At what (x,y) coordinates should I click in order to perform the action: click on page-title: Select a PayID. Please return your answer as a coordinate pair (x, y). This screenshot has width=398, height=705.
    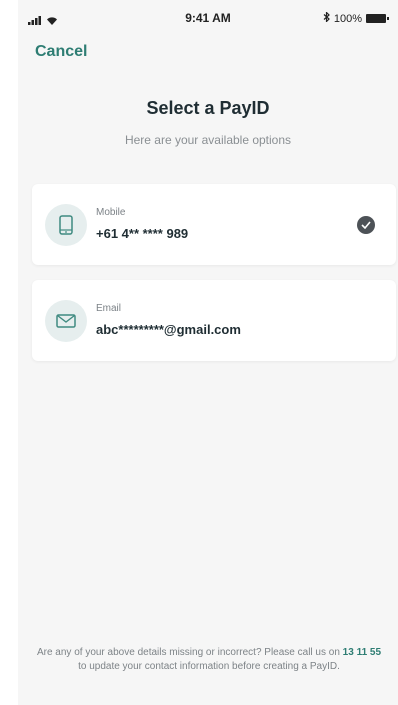
    Looking at the image, I should click on (208, 108).